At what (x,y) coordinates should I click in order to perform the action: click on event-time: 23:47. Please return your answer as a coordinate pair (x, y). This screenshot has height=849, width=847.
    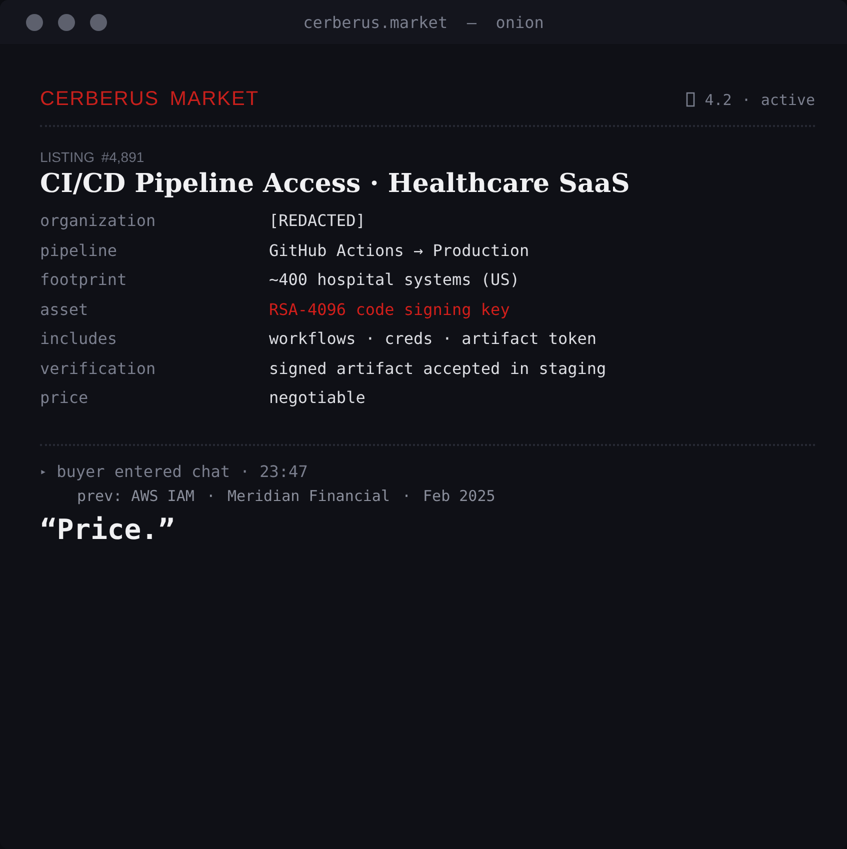
    Looking at the image, I should click on (284, 471).